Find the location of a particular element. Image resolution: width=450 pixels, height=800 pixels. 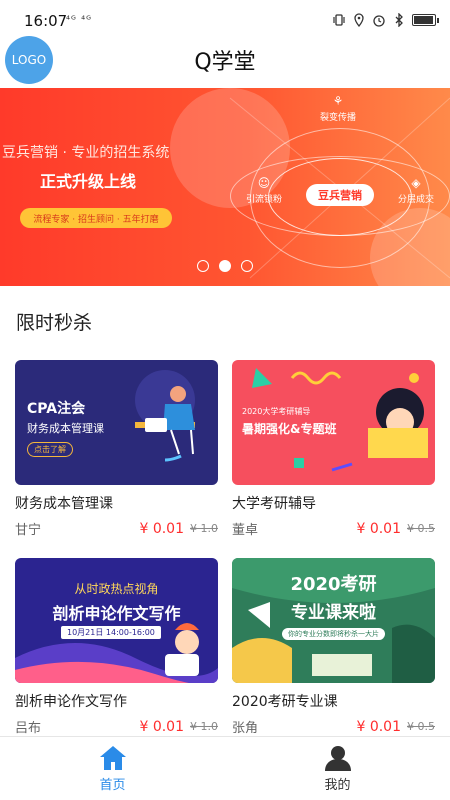

teacher-name: 甘宁 is located at coordinates (28, 530).